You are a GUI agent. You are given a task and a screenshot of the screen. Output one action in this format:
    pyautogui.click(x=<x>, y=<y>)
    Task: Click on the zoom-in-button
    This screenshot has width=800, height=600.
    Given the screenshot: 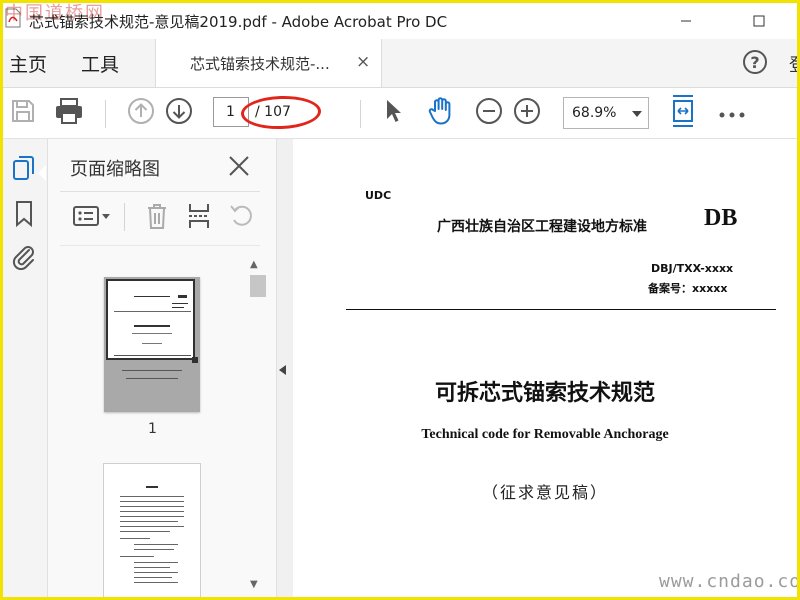 What is the action you would take?
    pyautogui.click(x=527, y=113)
    